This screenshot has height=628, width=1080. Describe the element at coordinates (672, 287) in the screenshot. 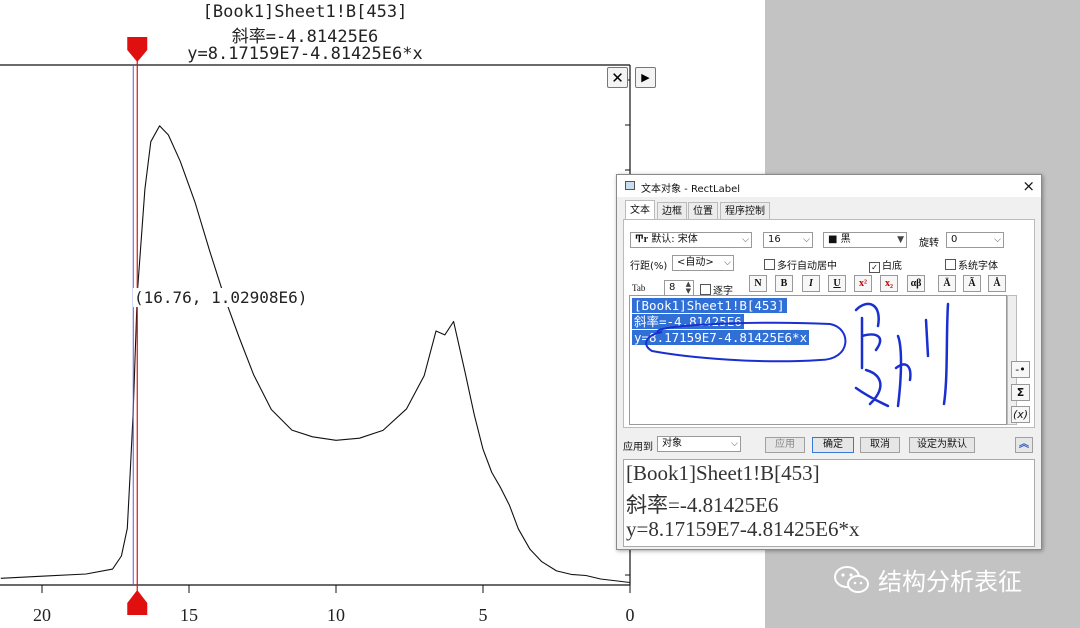

I see `tab-size-value: 8` at that location.